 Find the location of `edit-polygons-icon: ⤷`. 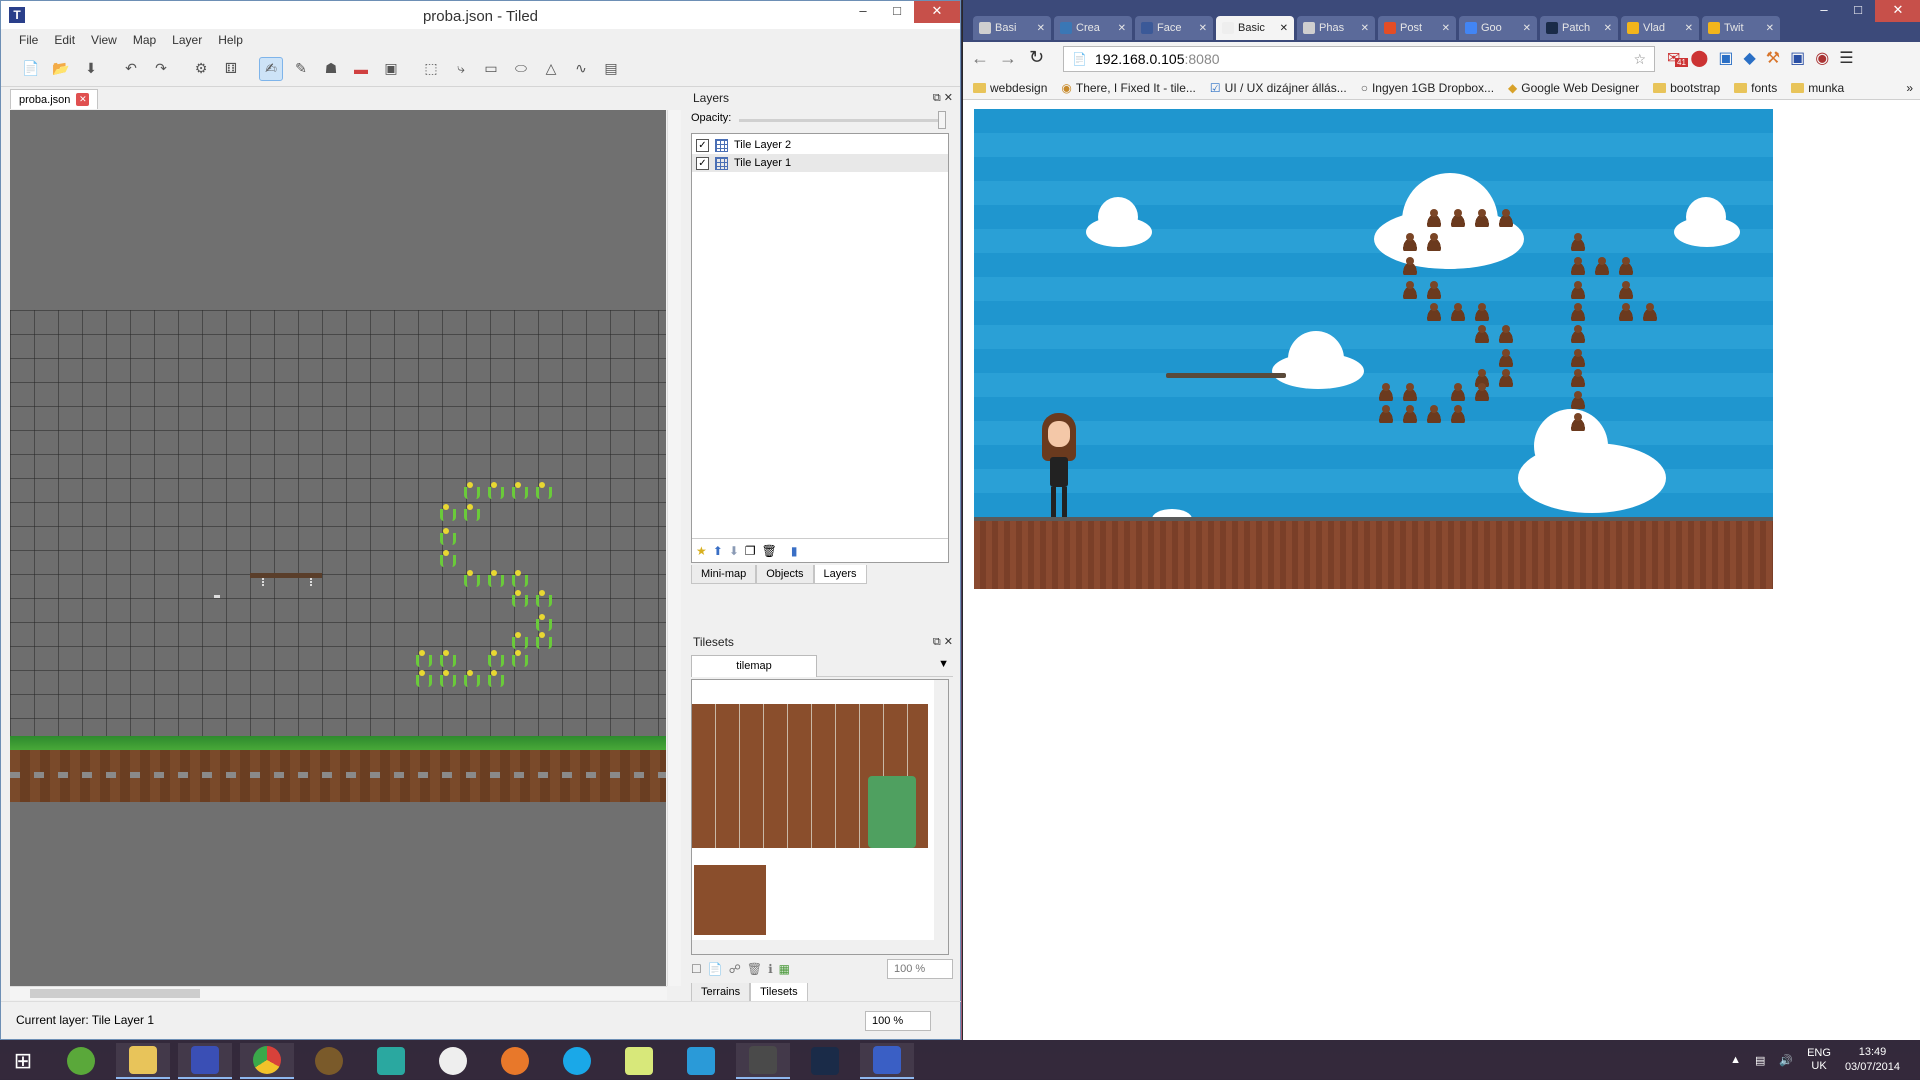

edit-polygons-icon: ⤷ is located at coordinates (461, 69).